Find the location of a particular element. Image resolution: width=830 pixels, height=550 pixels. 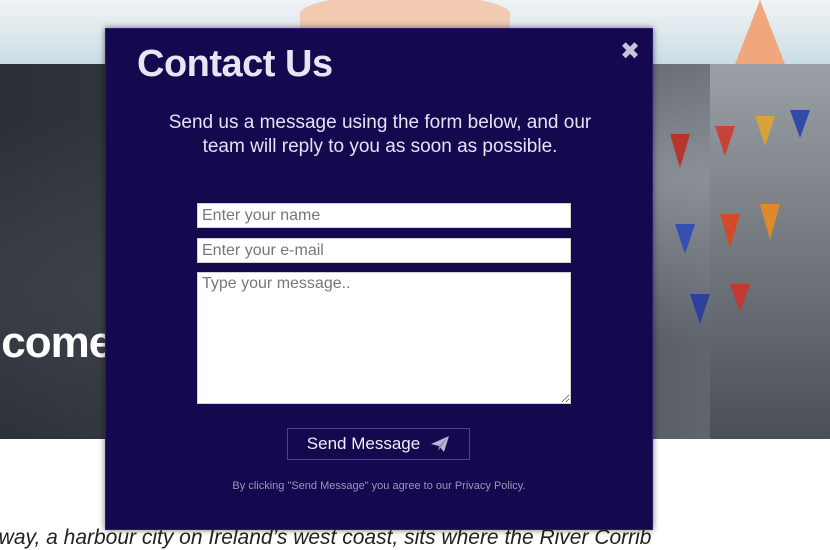

paper-plane-icon is located at coordinates (440, 444).